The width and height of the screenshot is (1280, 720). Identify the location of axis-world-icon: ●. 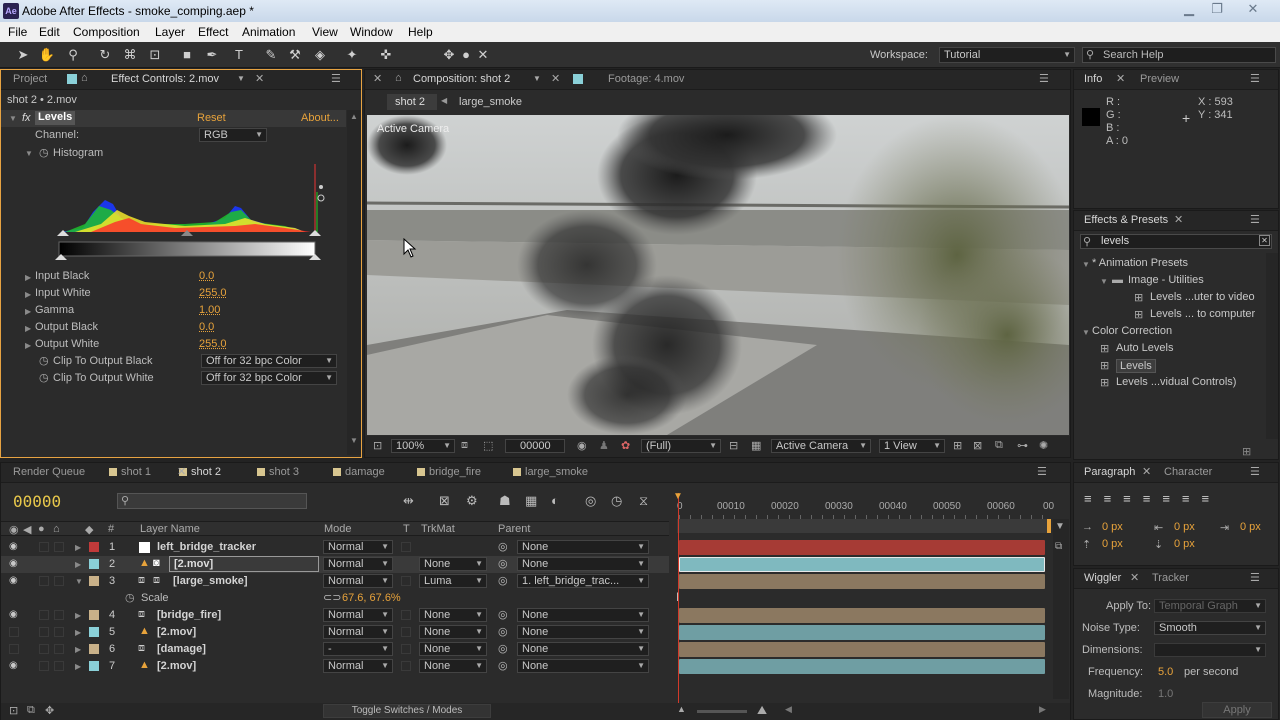
(466, 55).